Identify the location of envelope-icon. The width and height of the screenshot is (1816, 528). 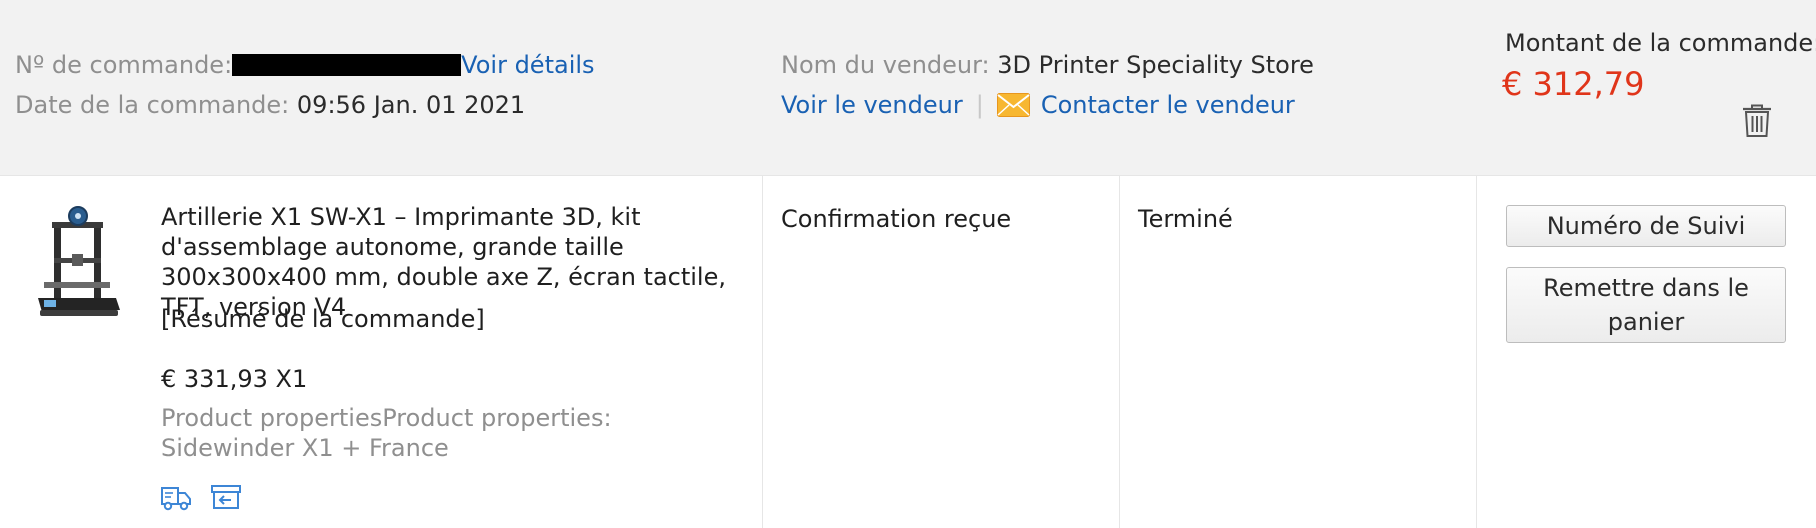
(1013, 105).